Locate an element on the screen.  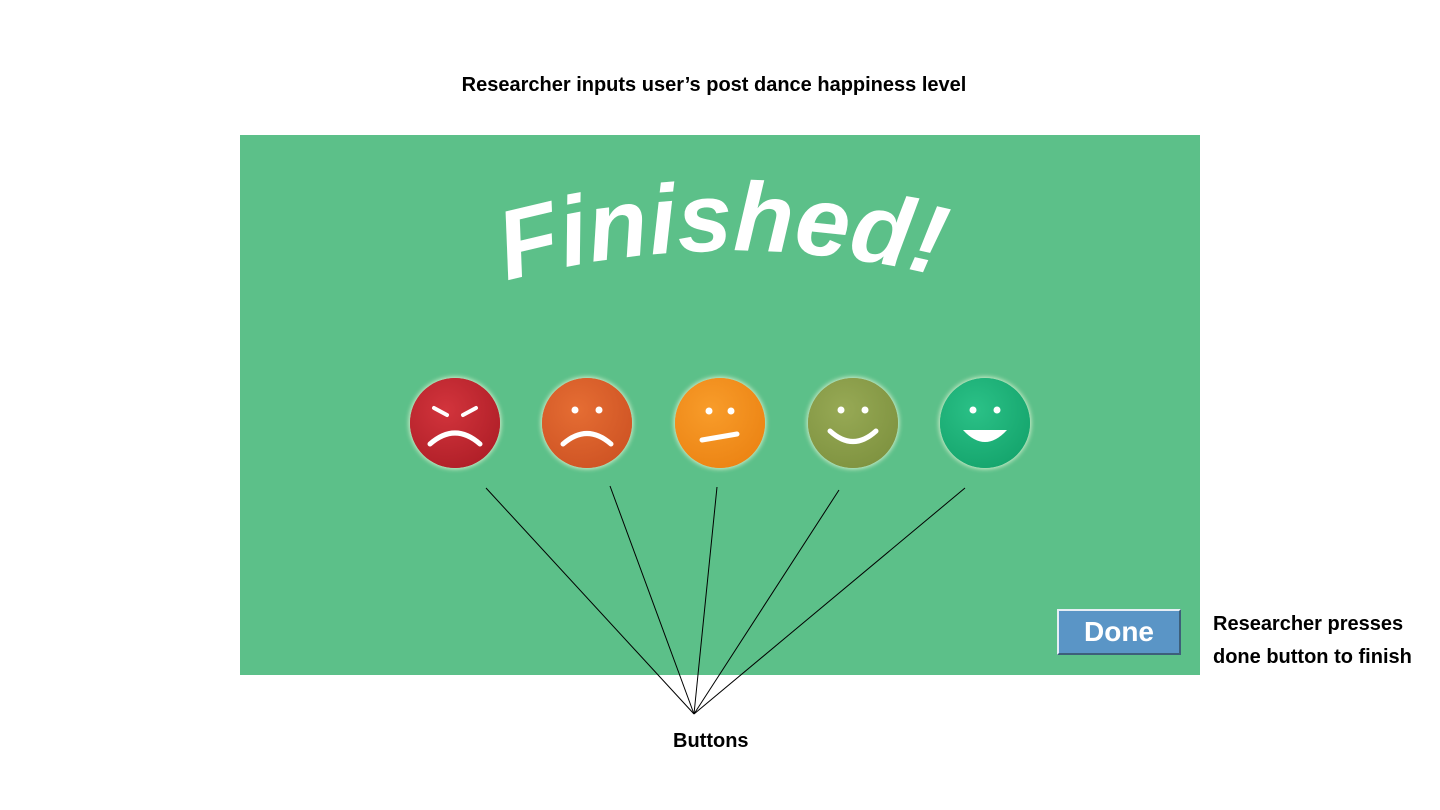
done-caption-line1: Researcher presses is located at coordinates (1308, 624).